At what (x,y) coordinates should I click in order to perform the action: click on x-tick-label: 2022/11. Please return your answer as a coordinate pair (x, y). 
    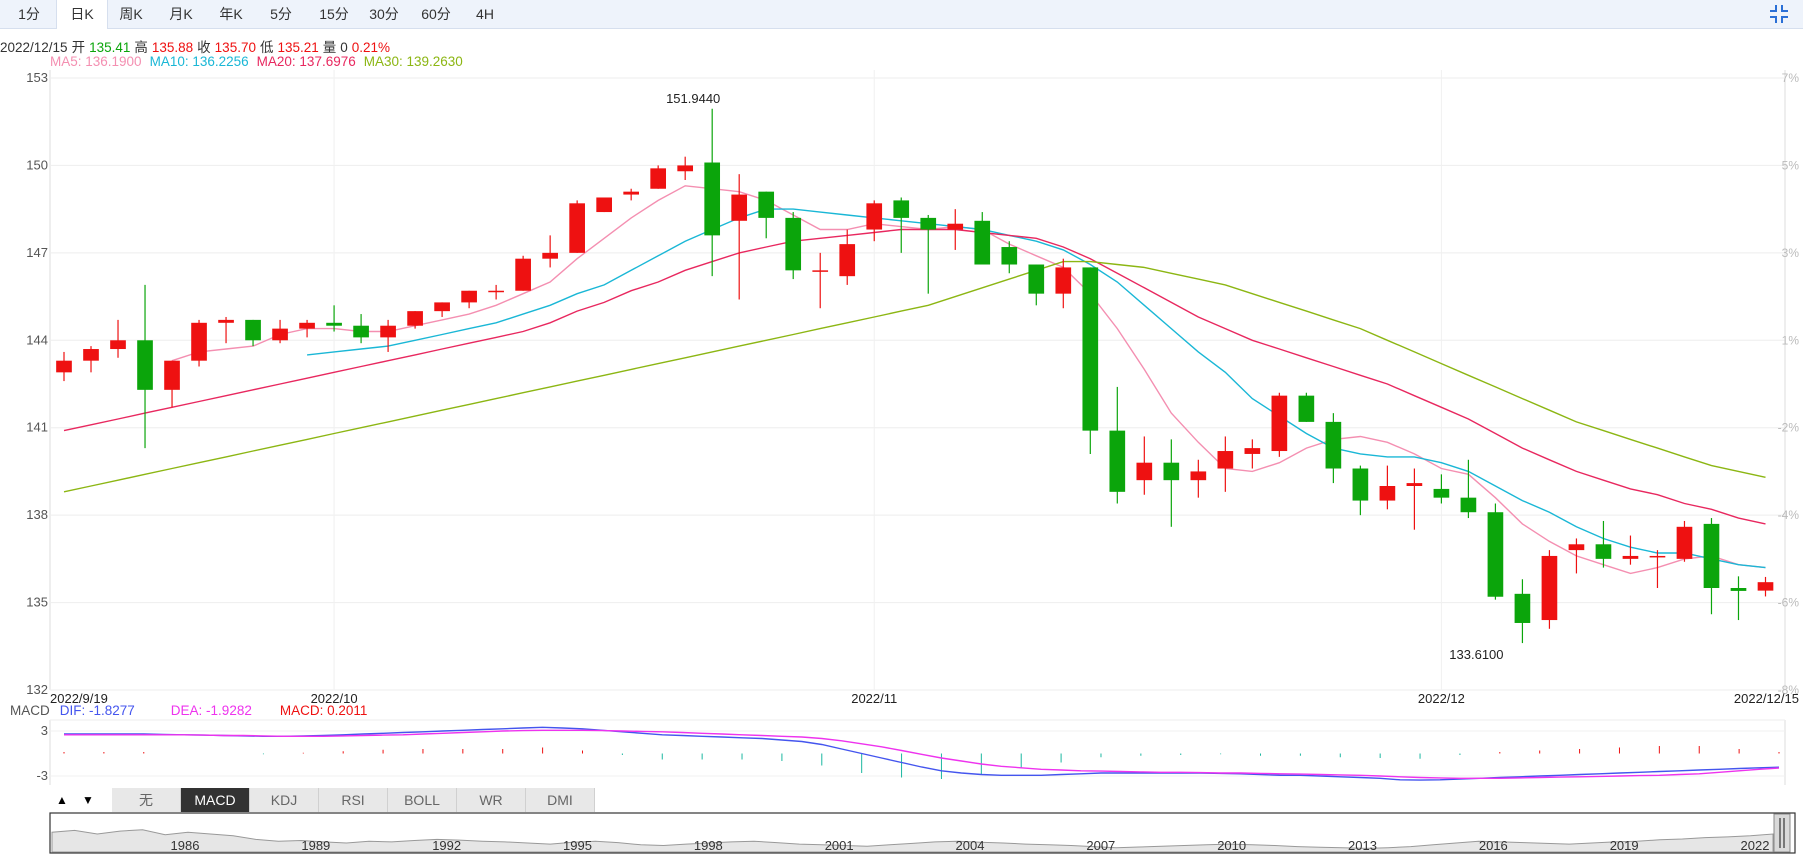
    Looking at the image, I should click on (874, 698).